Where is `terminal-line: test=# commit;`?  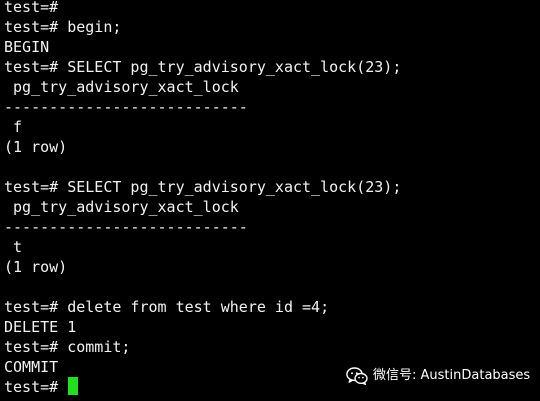 terminal-line: test=# commit; is located at coordinates (67, 347).